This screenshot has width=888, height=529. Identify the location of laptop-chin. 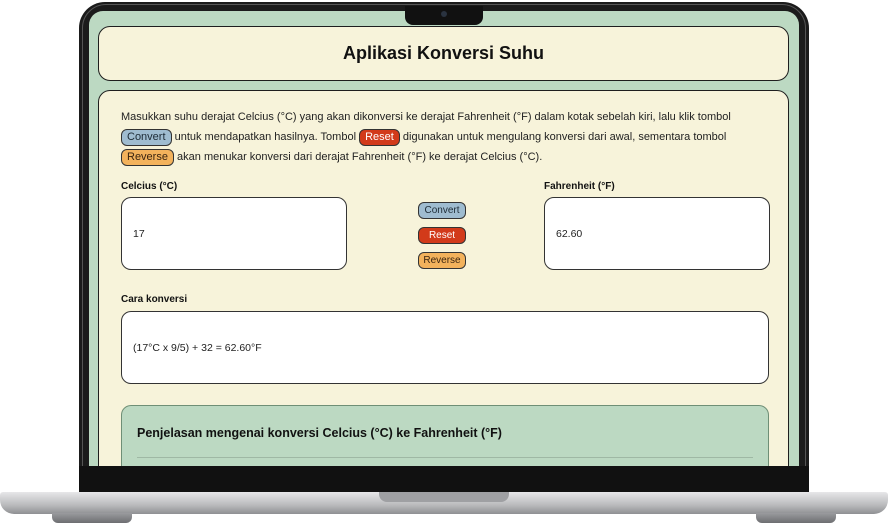
(444, 479).